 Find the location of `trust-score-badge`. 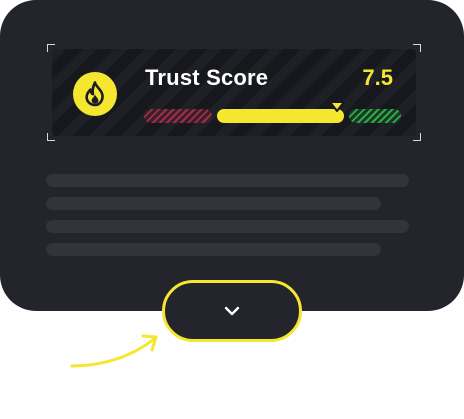

trust-score-badge is located at coordinates (95, 94).